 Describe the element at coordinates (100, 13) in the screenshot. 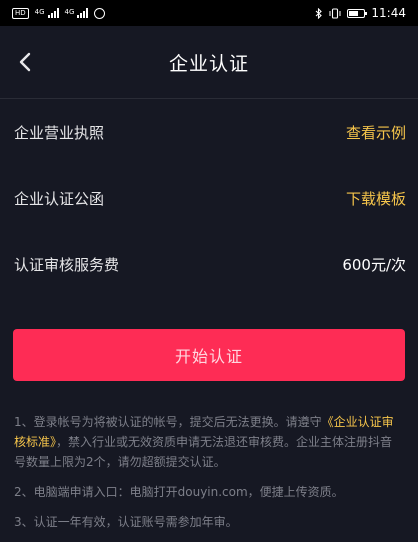

I see `alarm-icon` at that location.